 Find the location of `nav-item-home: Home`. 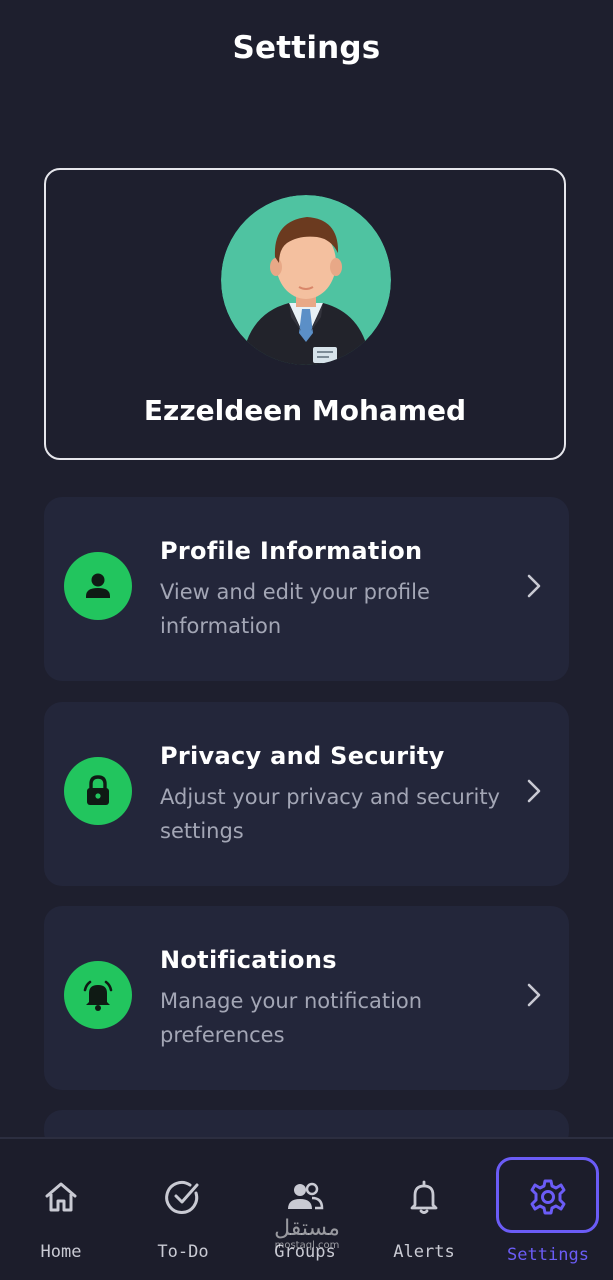

nav-item-home: Home is located at coordinates (61, 1211).